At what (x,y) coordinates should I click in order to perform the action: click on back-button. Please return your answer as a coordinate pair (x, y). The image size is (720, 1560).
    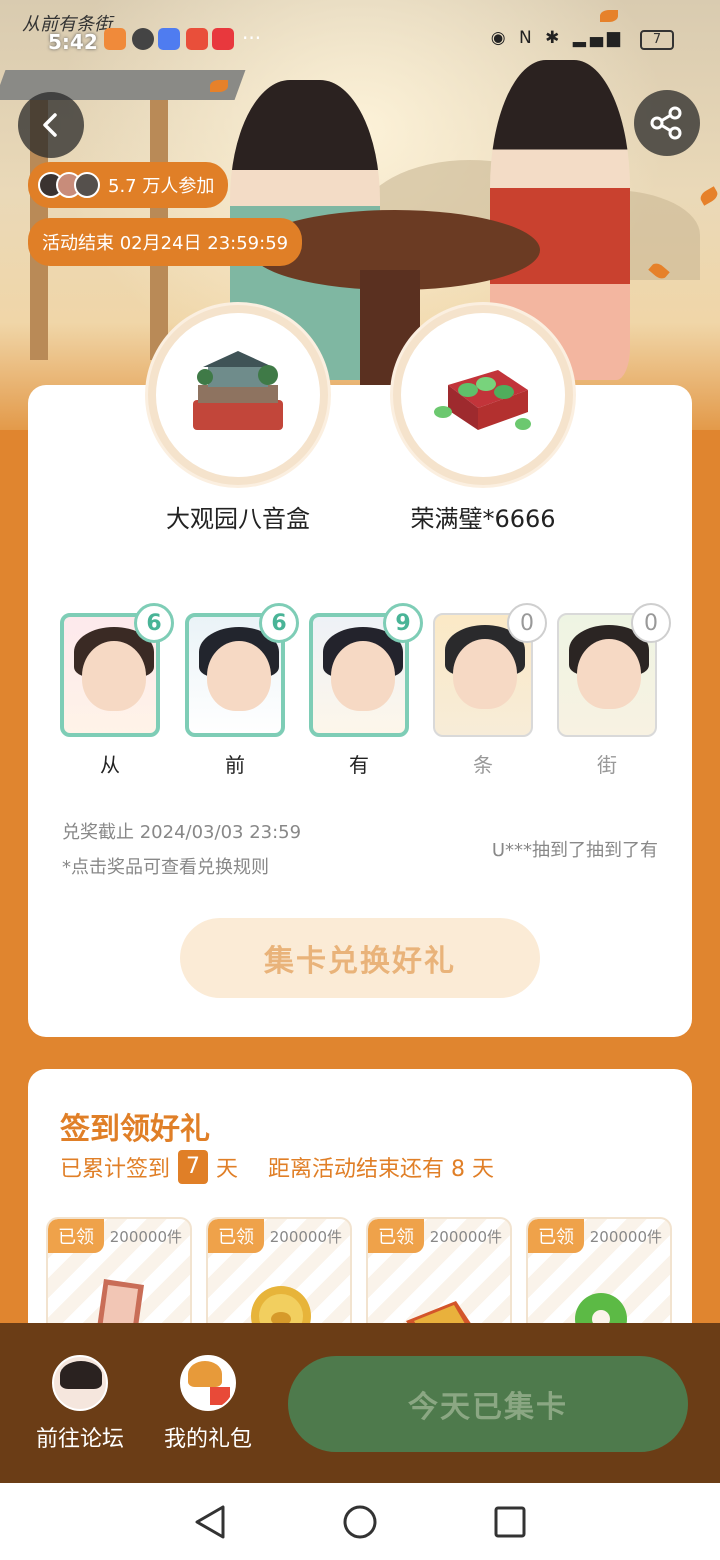
    Looking at the image, I should click on (51, 125).